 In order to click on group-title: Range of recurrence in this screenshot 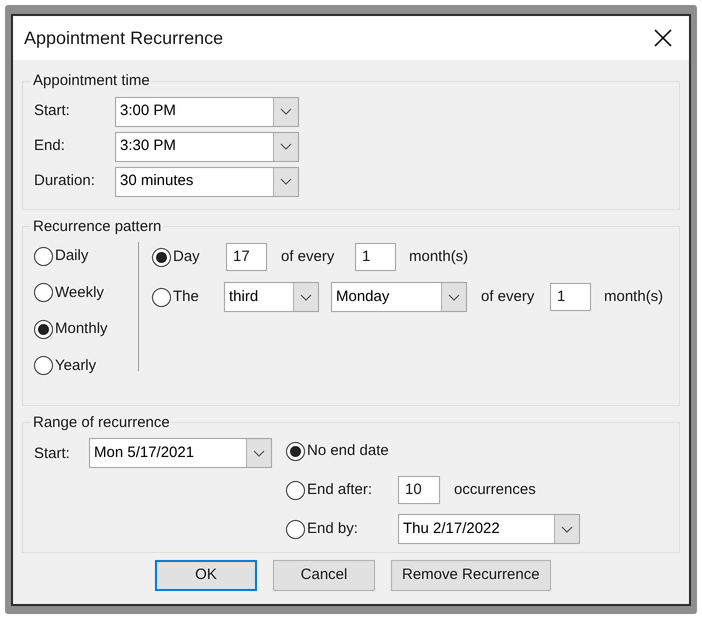, I will do `click(101, 422)`.